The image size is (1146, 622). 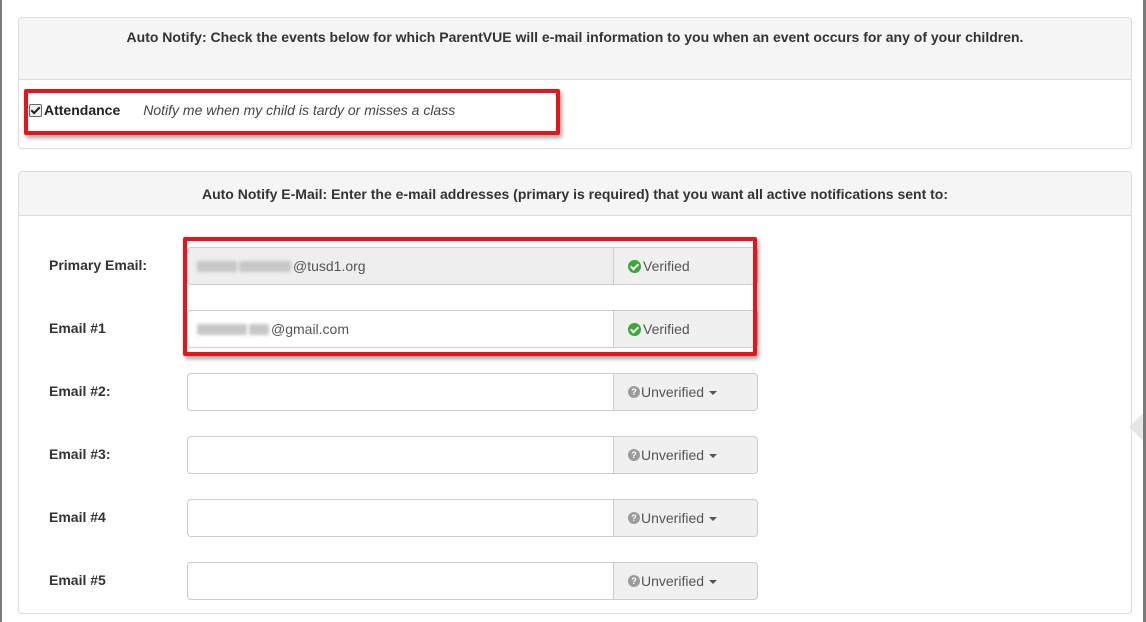 What do you see at coordinates (400, 455) in the screenshot?
I see `email-3-input` at bounding box center [400, 455].